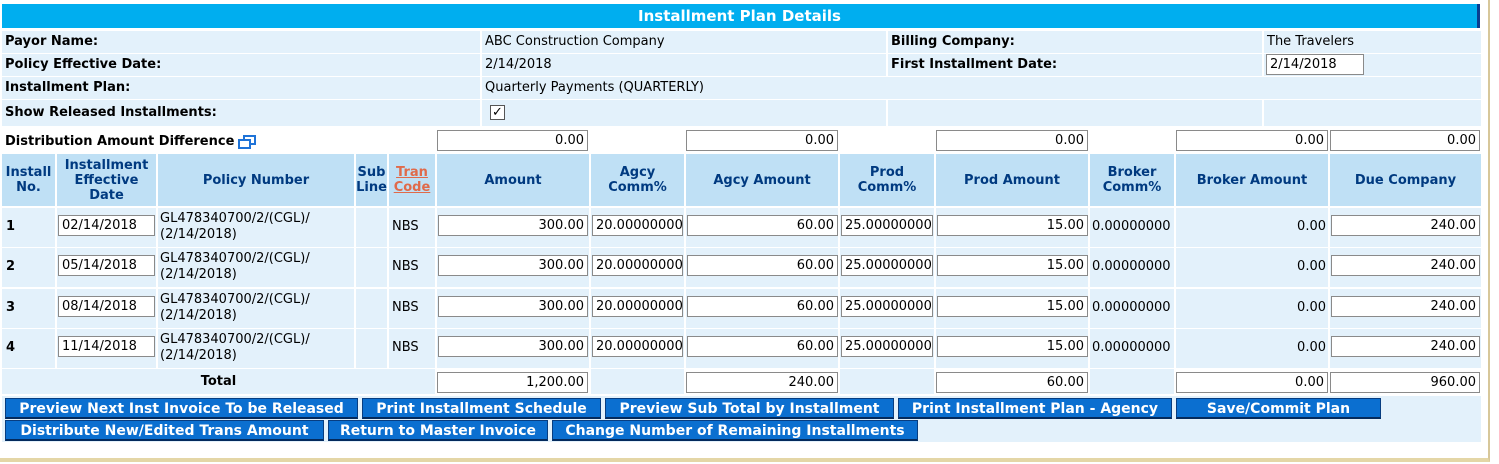 The height and width of the screenshot is (464, 1499). What do you see at coordinates (256, 180) in the screenshot?
I see `col-header-policy-number: Policy Number` at bounding box center [256, 180].